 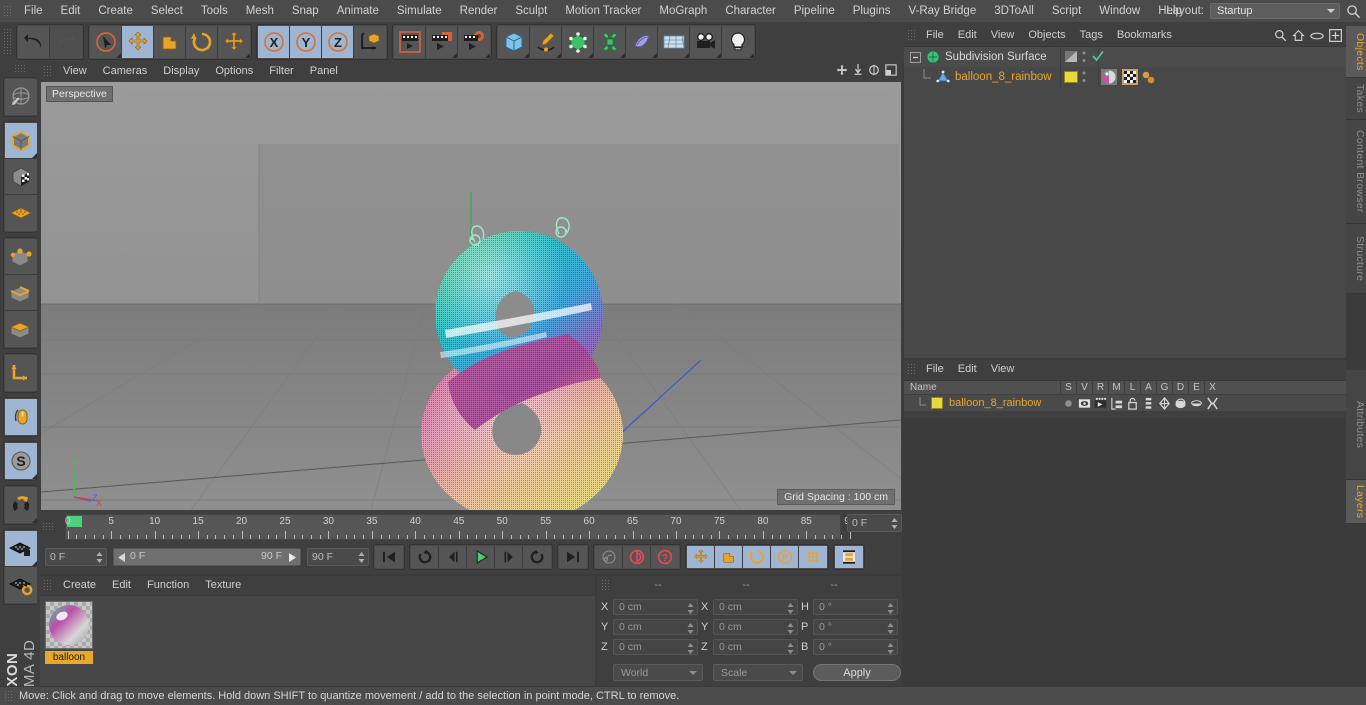 What do you see at coordinates (1275, 11) in the screenshot?
I see `layout-combo: Startup` at bounding box center [1275, 11].